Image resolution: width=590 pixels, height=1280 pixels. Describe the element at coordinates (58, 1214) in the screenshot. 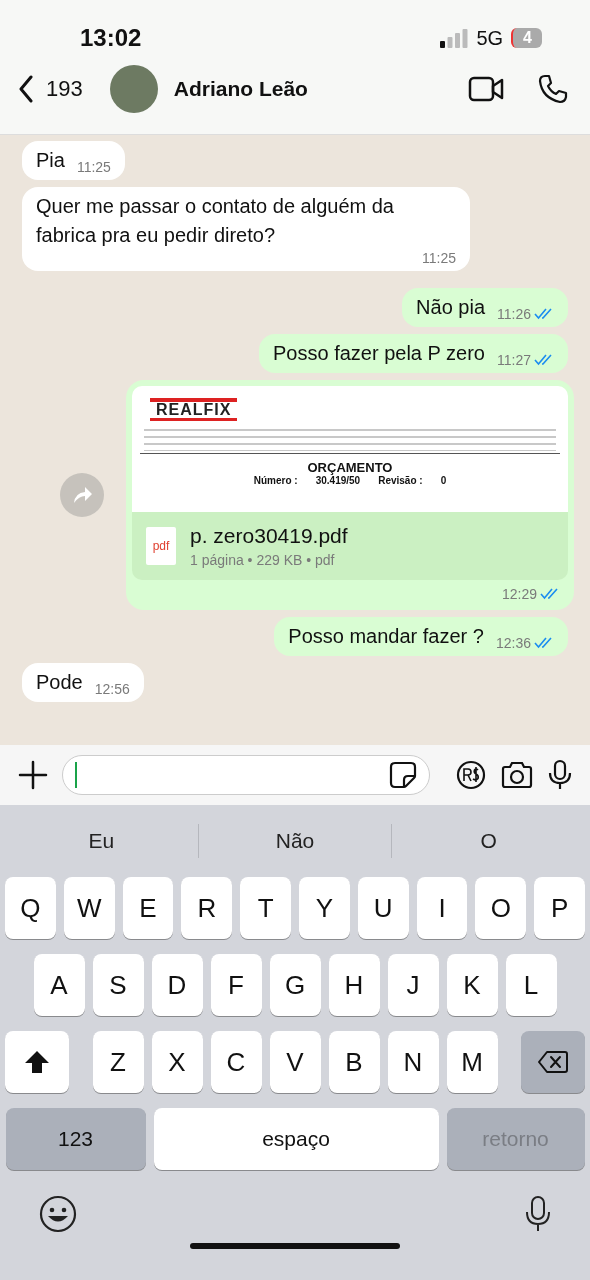

I see `emoji-icon` at that location.